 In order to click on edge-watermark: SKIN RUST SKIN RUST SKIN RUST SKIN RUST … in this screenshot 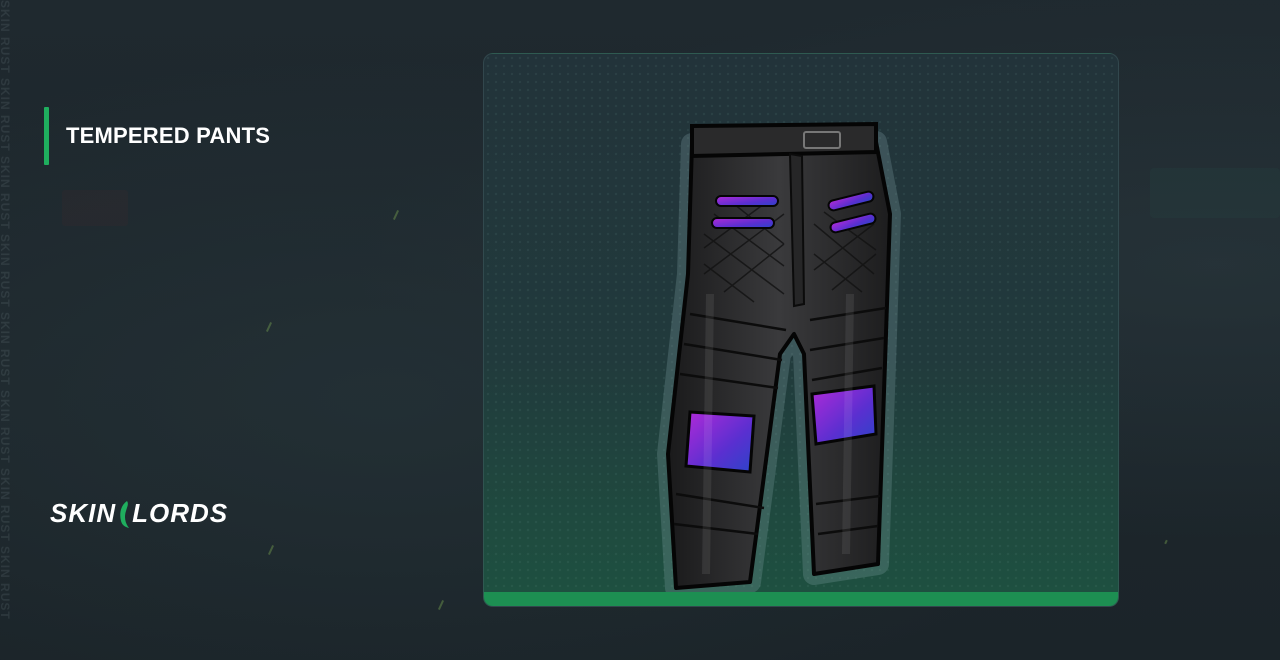, I will do `click(6, 310)`.